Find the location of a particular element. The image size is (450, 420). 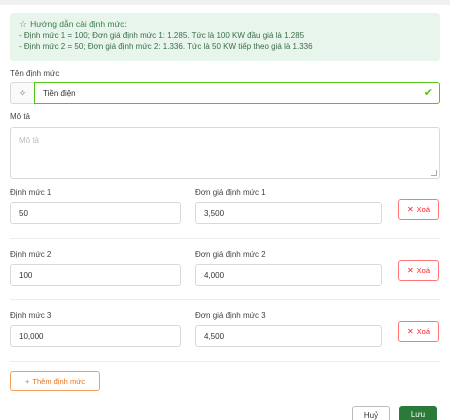

tier-level-label: Định mức 3 is located at coordinates (31, 315).